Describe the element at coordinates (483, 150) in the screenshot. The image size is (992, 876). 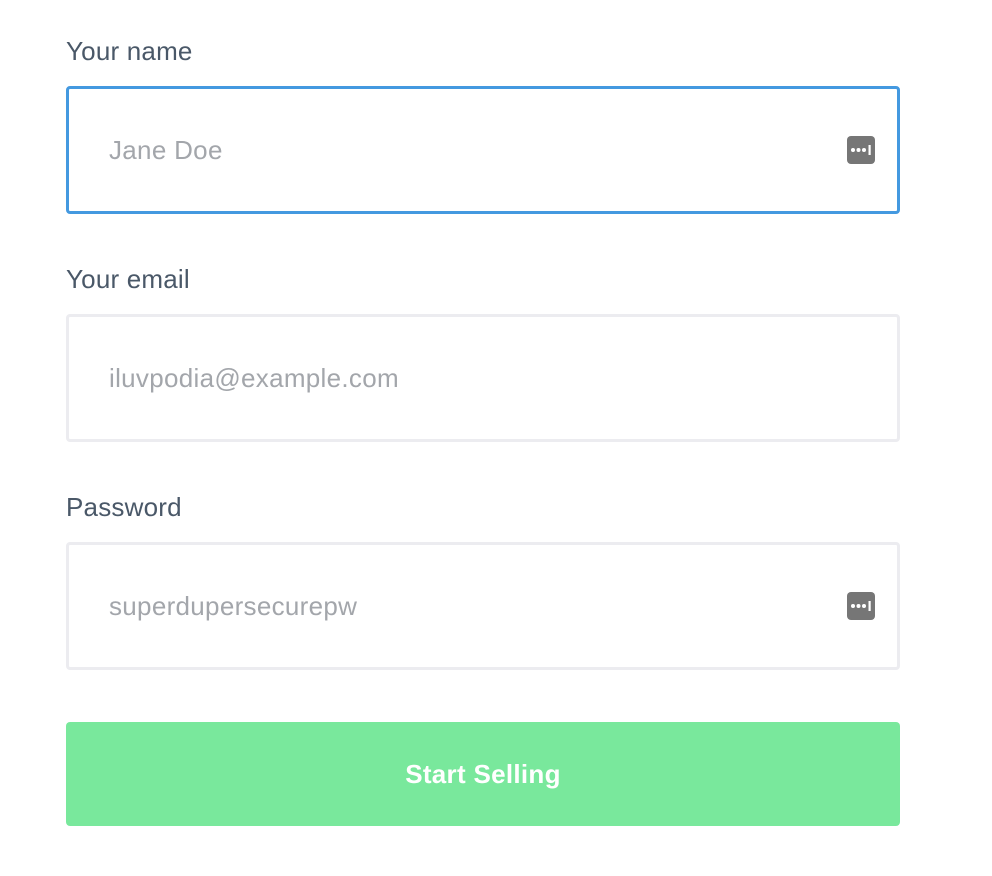
I see `name-field: Jane Doe` at that location.